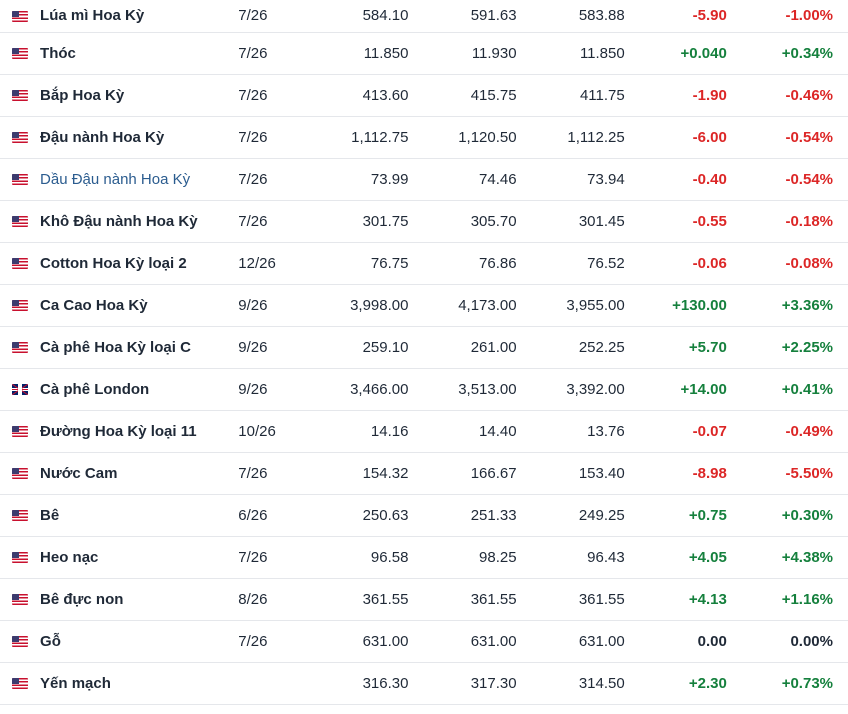  Describe the element at coordinates (253, 347) in the screenshot. I see `contract-month: 9/26` at that location.